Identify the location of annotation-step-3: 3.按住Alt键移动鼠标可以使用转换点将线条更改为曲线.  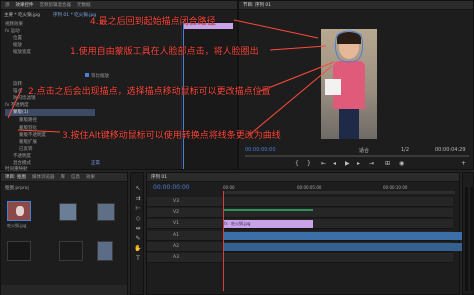
(171, 136).